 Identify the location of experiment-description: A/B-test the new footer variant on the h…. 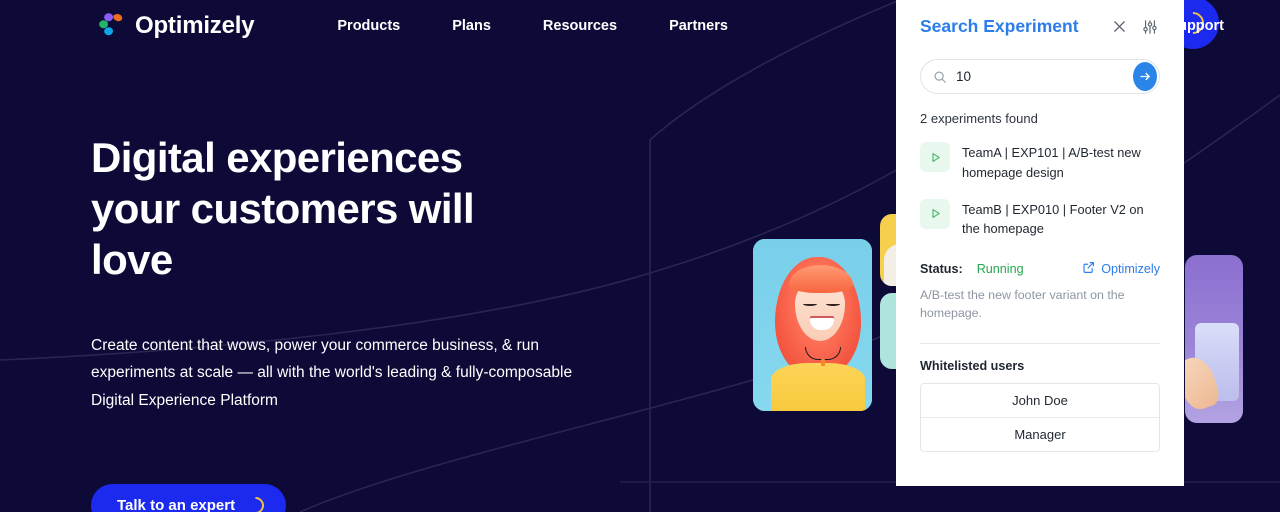
(1022, 304).